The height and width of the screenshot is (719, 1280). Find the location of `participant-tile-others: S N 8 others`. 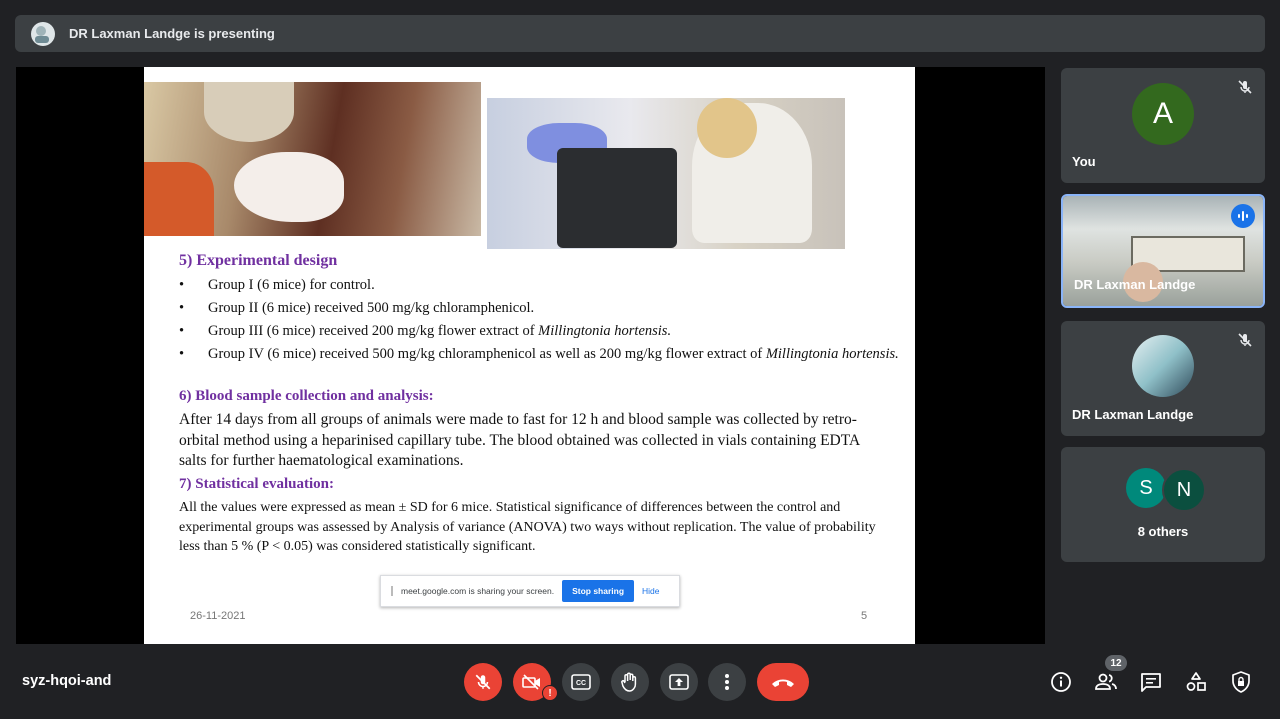

participant-tile-others: S N 8 others is located at coordinates (1163, 504).